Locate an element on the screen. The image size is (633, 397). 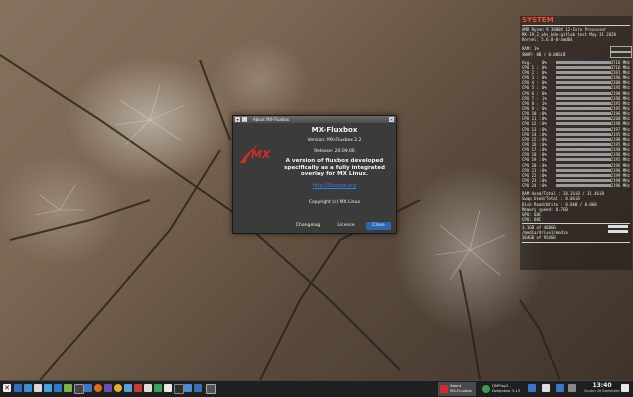
game-icon is located at coordinates (158, 388).